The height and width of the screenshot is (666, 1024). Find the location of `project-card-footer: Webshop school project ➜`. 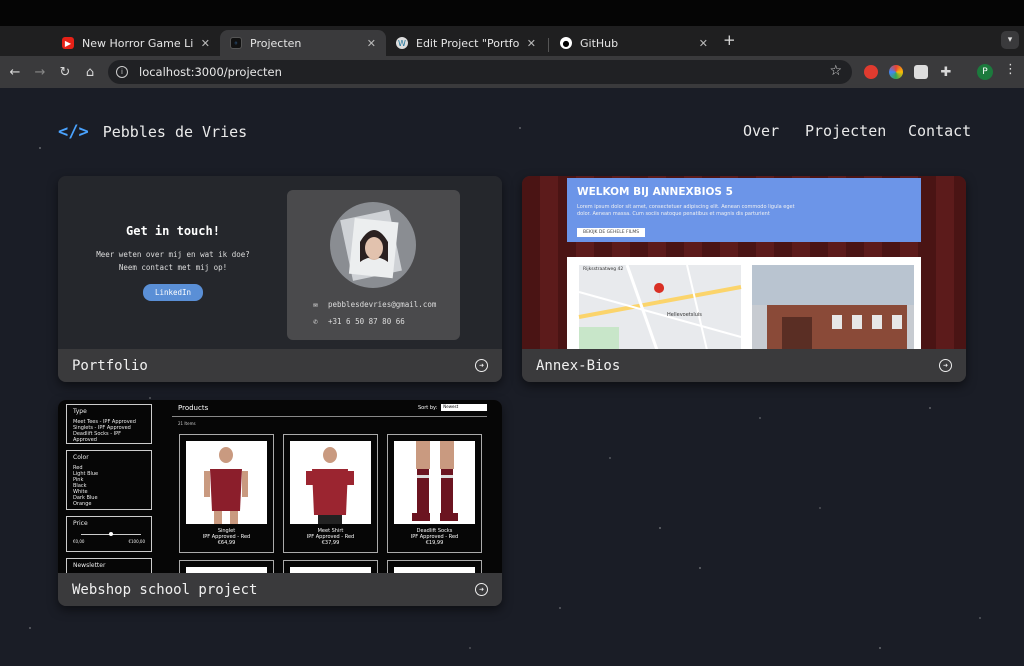

project-card-footer: Webshop school project ➜ is located at coordinates (280, 589).